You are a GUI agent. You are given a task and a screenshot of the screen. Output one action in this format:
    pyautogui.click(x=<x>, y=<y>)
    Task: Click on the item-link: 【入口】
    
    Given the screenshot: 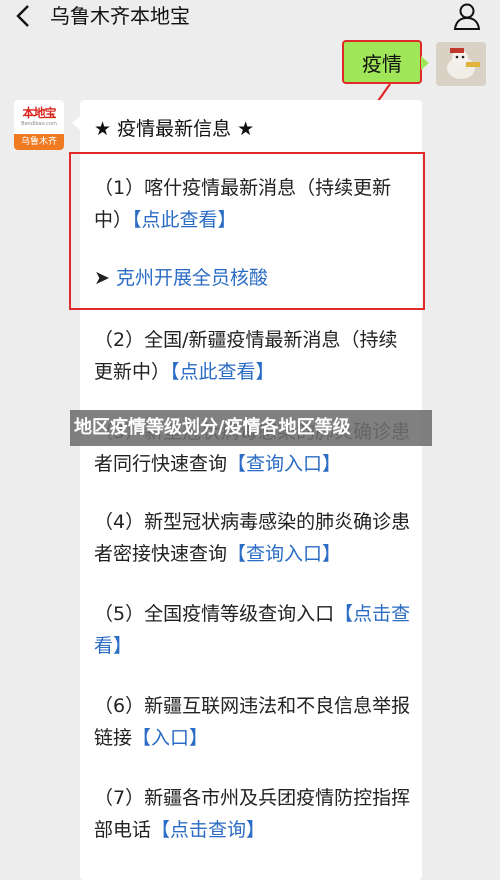 What is the action you would take?
    pyautogui.click(x=170, y=738)
    